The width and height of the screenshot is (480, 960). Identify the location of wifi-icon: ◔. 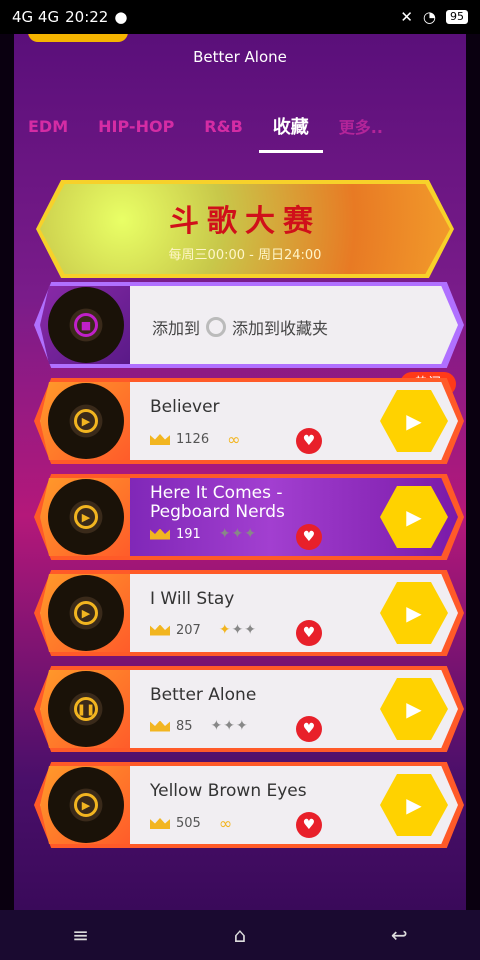
(429, 17).